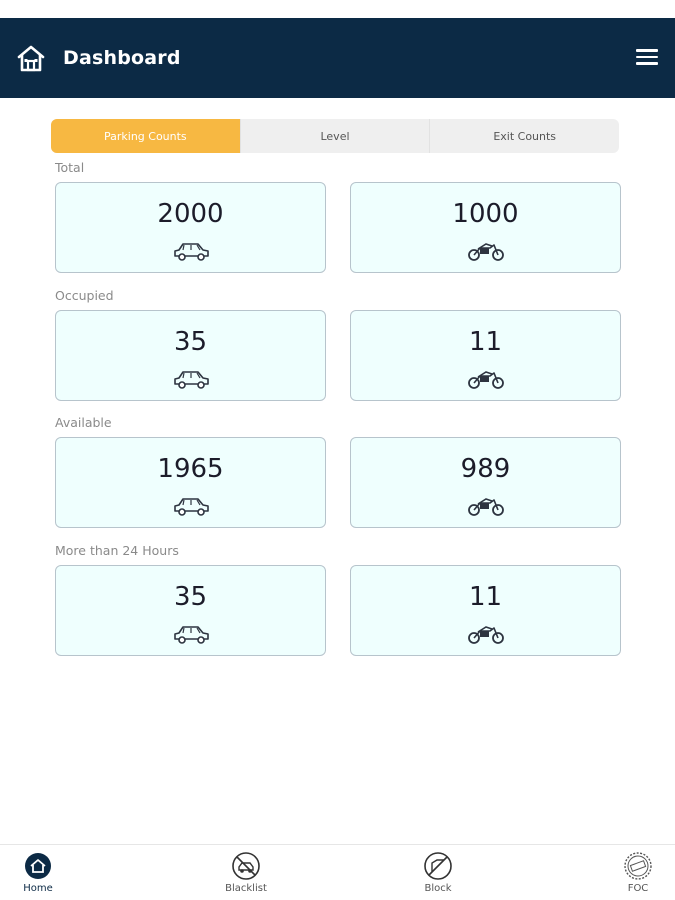 This screenshot has height=900, width=675. I want to click on available-car-count: 1965, so click(190, 469).